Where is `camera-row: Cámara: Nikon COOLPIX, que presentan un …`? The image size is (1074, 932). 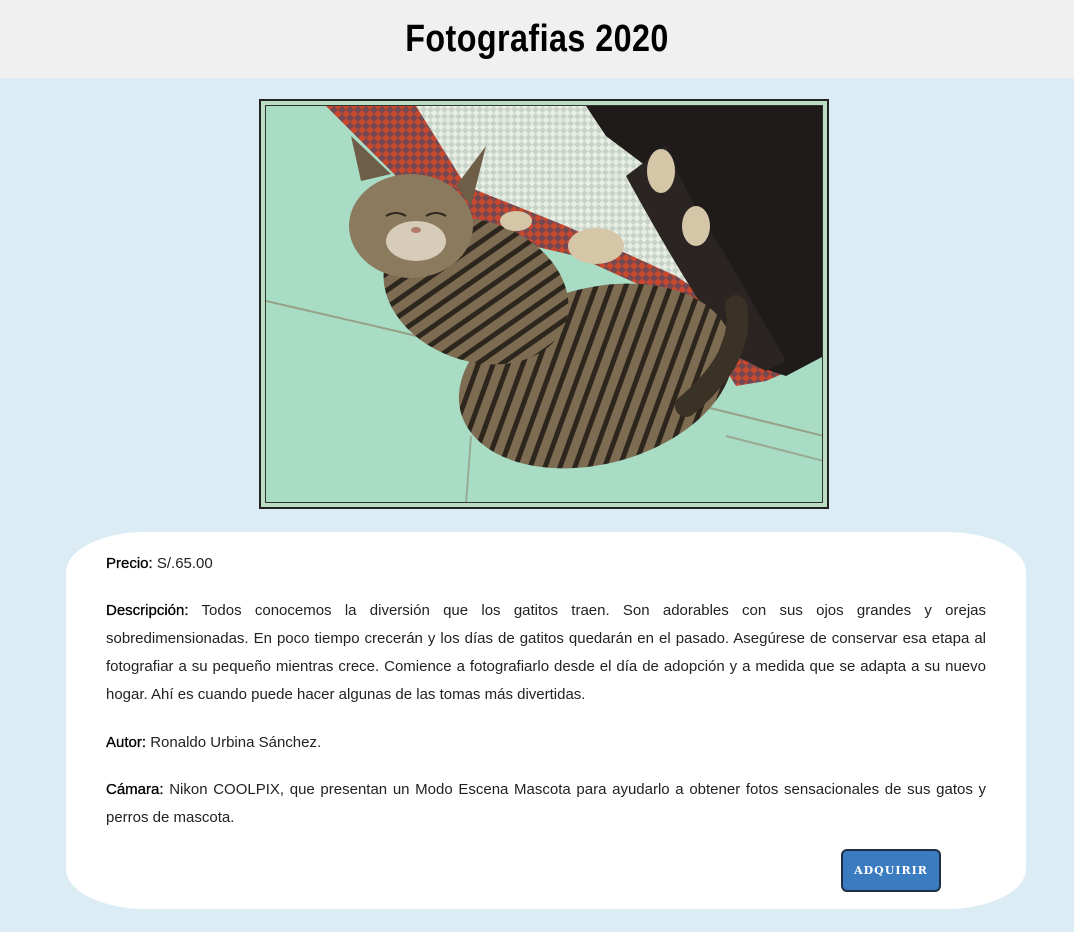
camera-row: Cámara: Nikon COOLPIX, que presentan un … is located at coordinates (546, 804).